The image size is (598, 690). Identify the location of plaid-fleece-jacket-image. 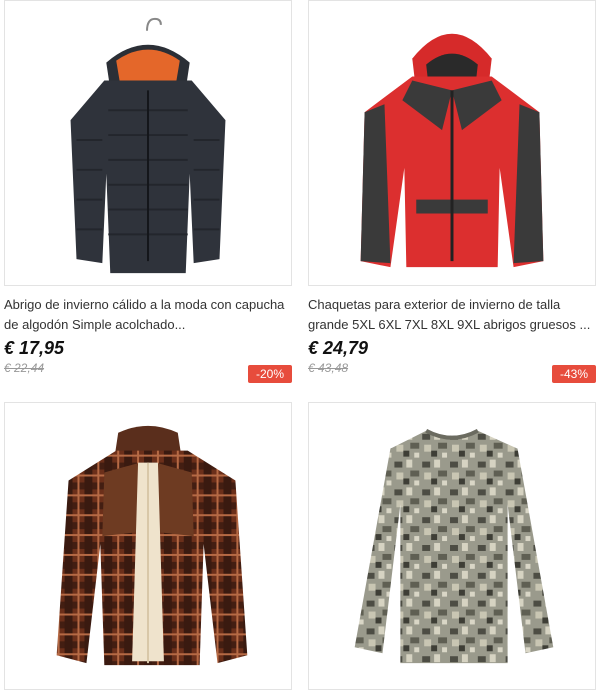
(152, 545).